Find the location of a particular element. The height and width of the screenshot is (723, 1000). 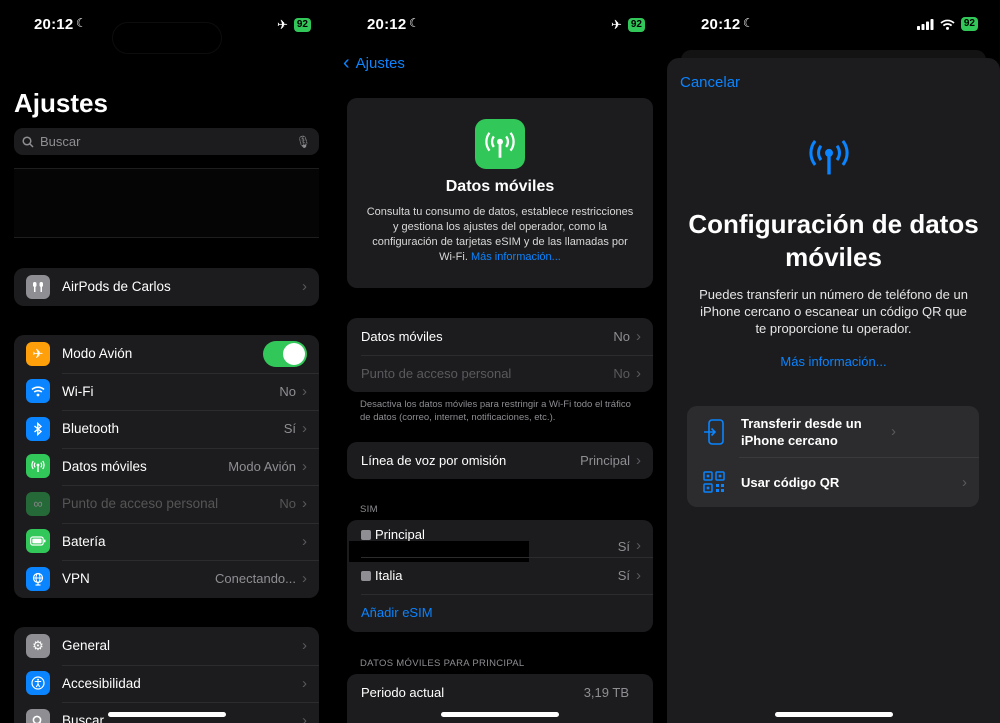

account-banner is located at coordinates (166, 203).